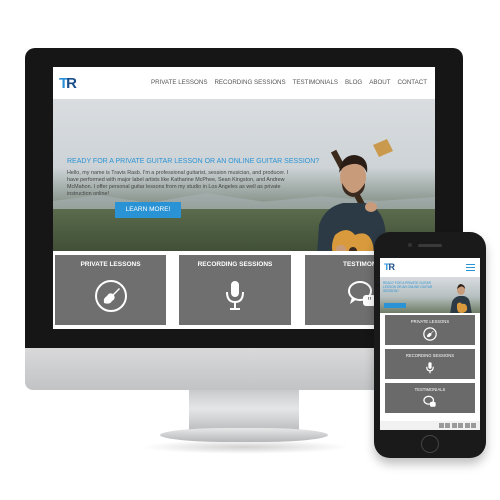 This screenshot has height=500, width=500. Describe the element at coordinates (461, 298) in the screenshot. I see `mobile-guitarist-photo` at that location.